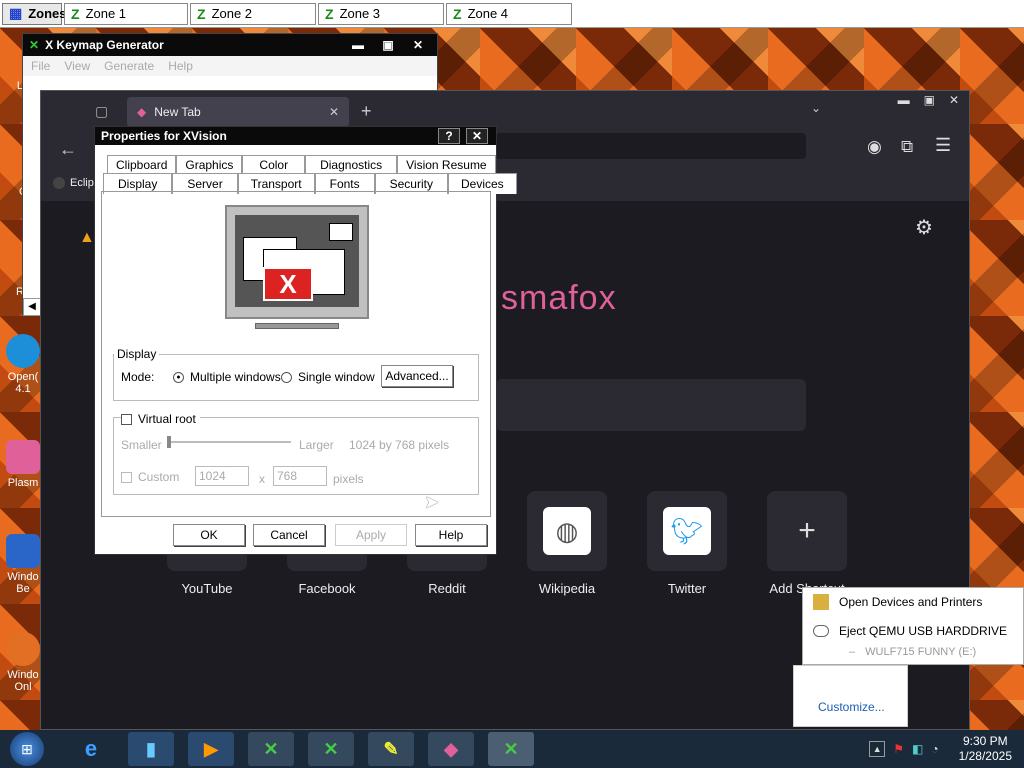 The width and height of the screenshot is (1024, 768). What do you see at coordinates (391, 749) in the screenshot?
I see `x-edit-taskbar-icon: ✎` at bounding box center [391, 749].